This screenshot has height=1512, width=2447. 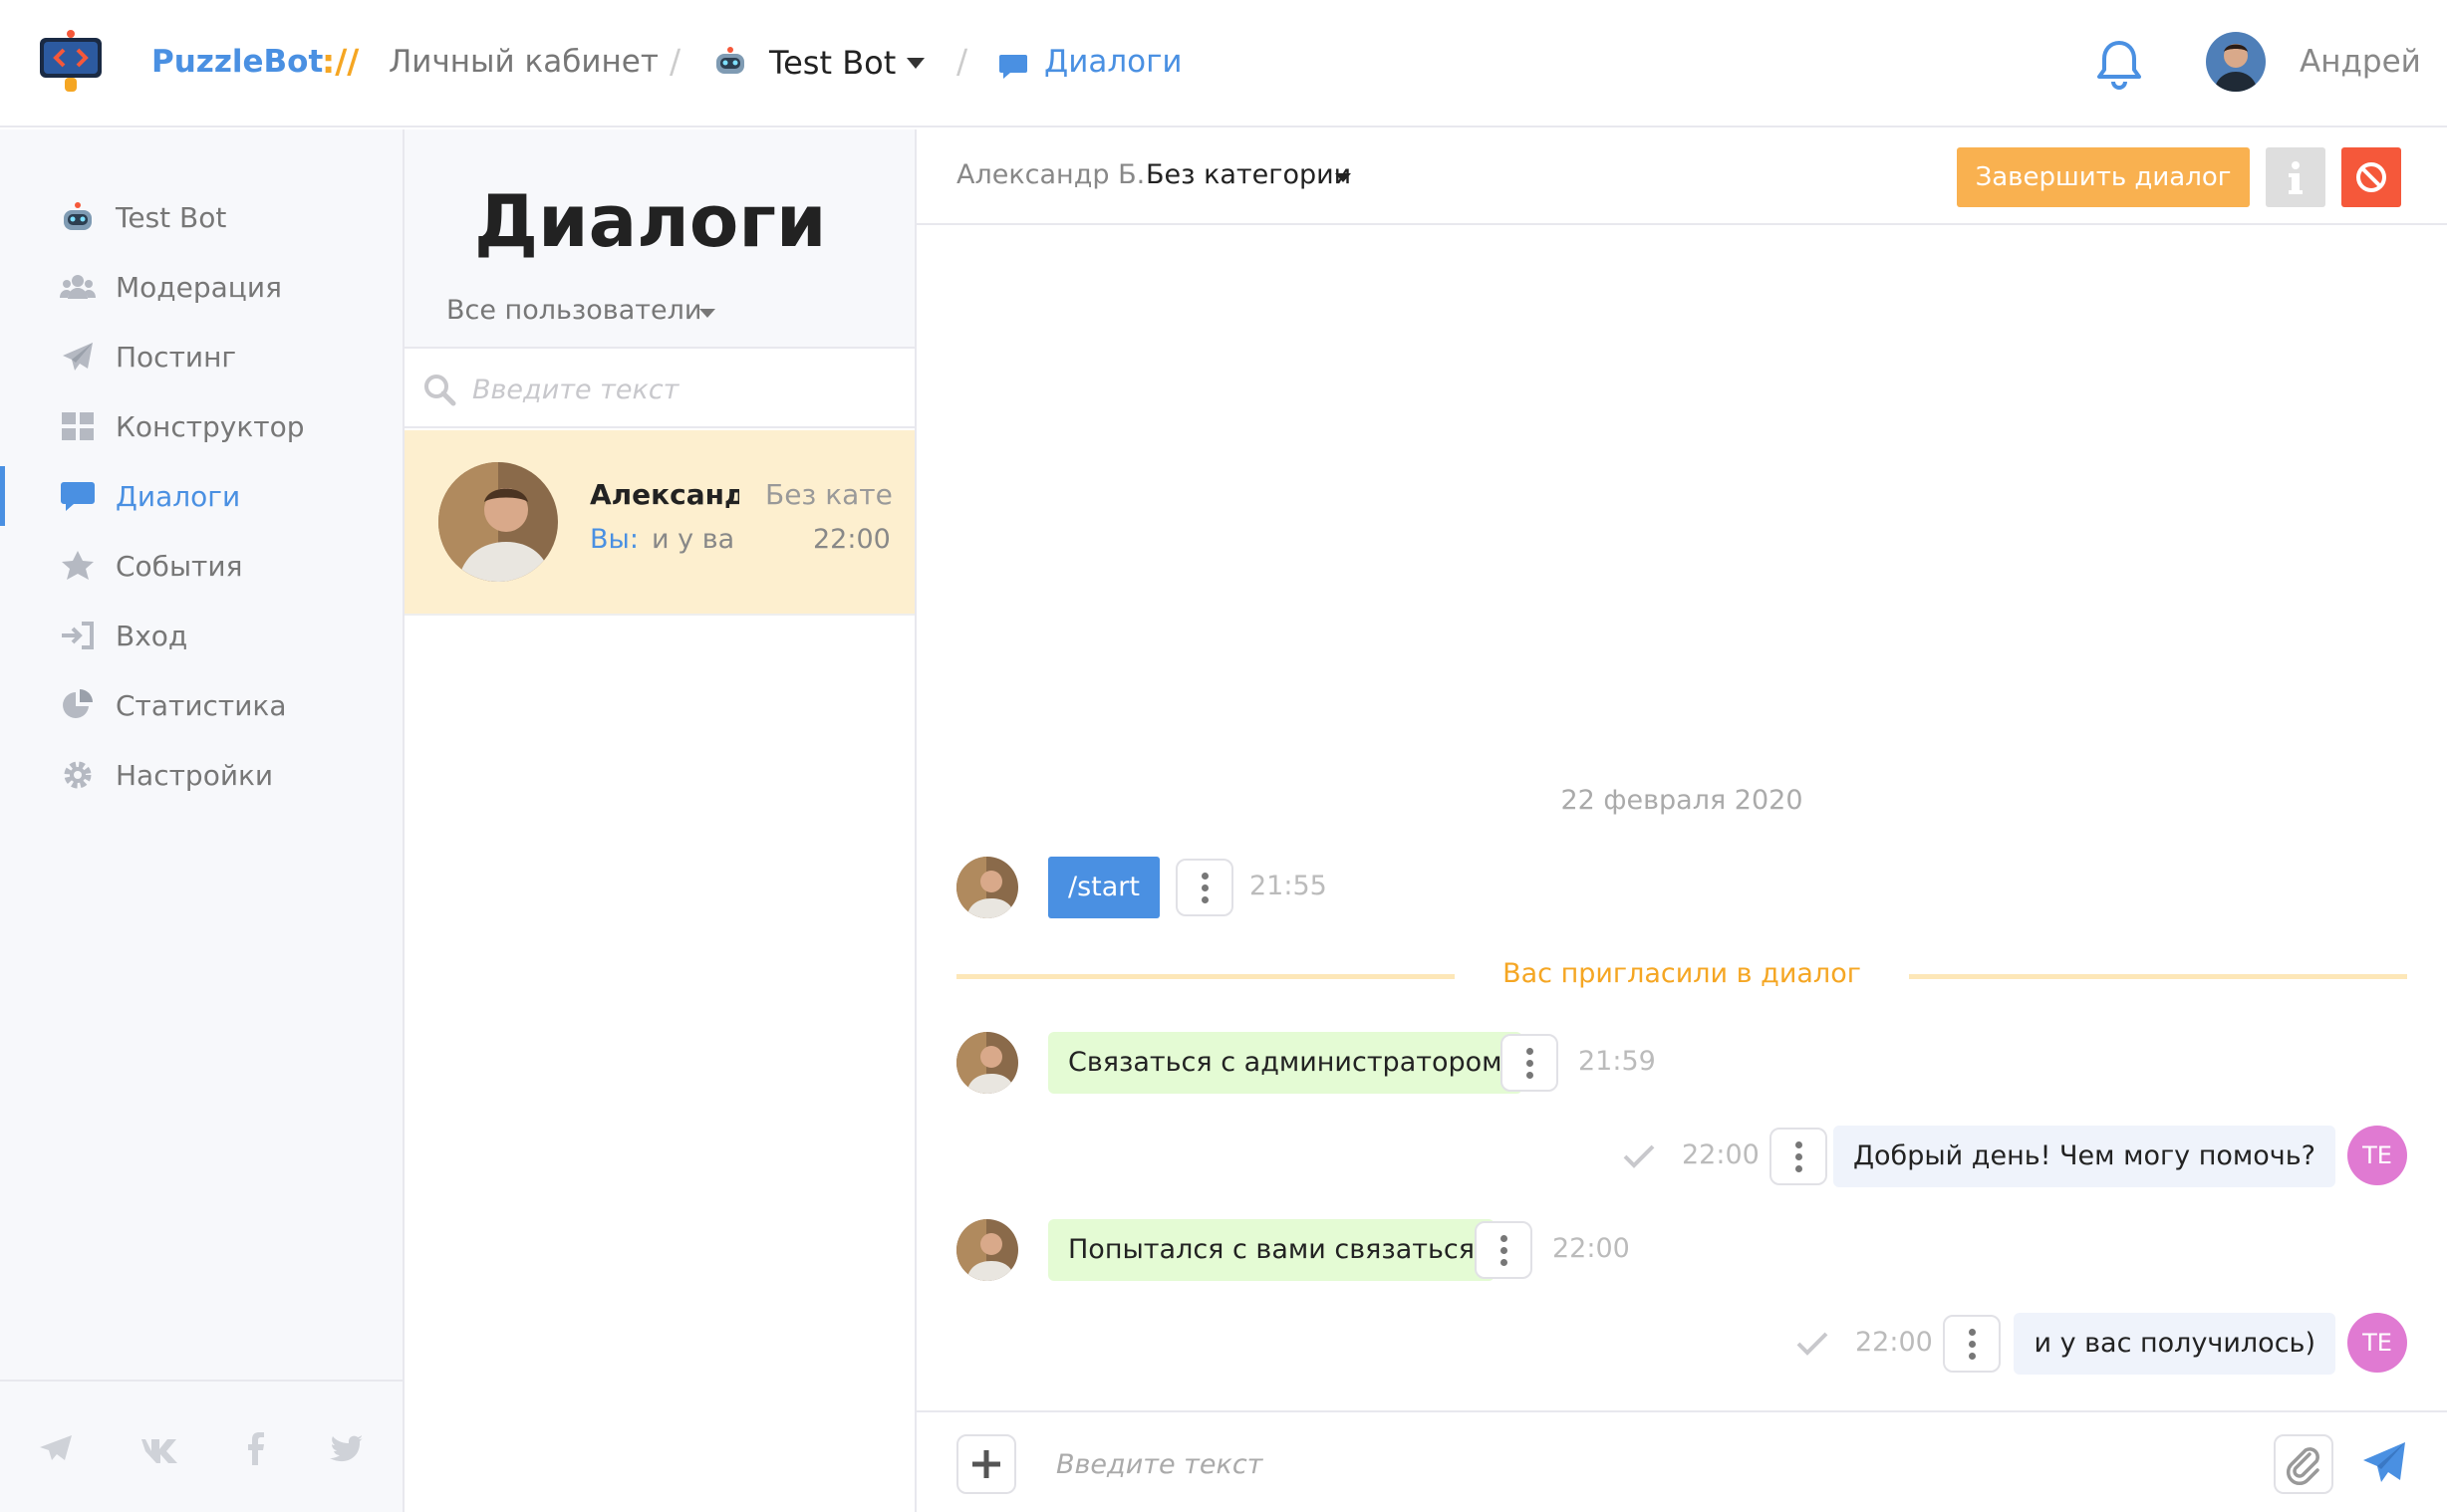 I want to click on dialog-search, so click(x=660, y=389).